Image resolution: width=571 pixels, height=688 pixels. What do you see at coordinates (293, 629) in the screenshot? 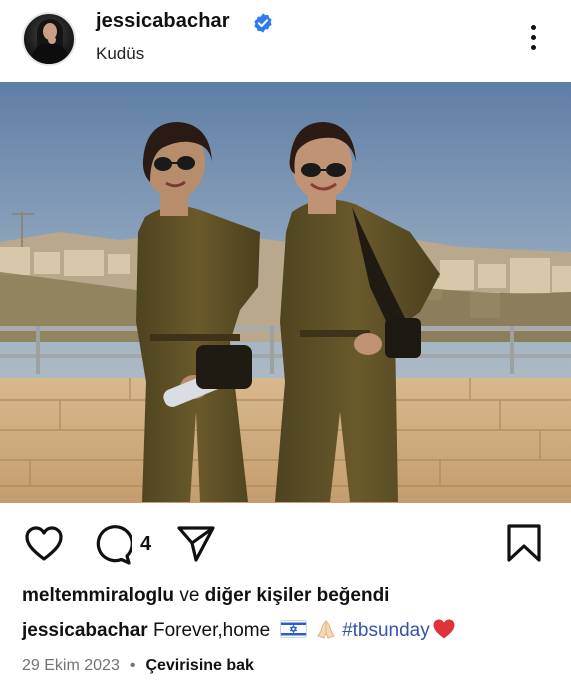
I see `israel-flag-icon` at bounding box center [293, 629].